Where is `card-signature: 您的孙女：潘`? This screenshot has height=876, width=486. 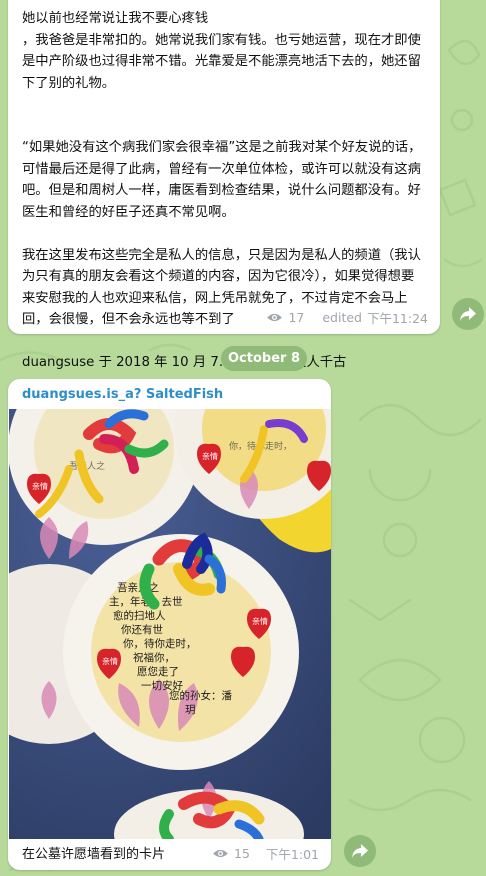 card-signature: 您的孙女：潘 is located at coordinates (200, 695).